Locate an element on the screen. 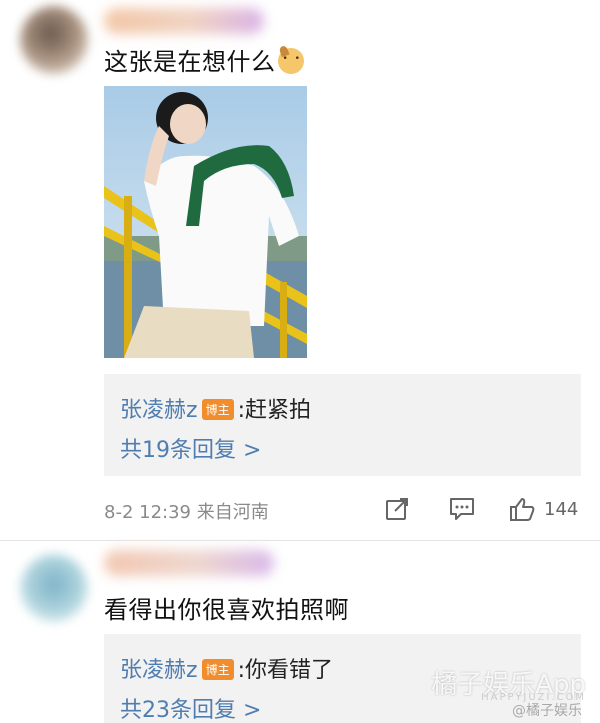 This screenshot has height=723, width=600. watermark-credit: @橘子娱乐 is located at coordinates (547, 711).